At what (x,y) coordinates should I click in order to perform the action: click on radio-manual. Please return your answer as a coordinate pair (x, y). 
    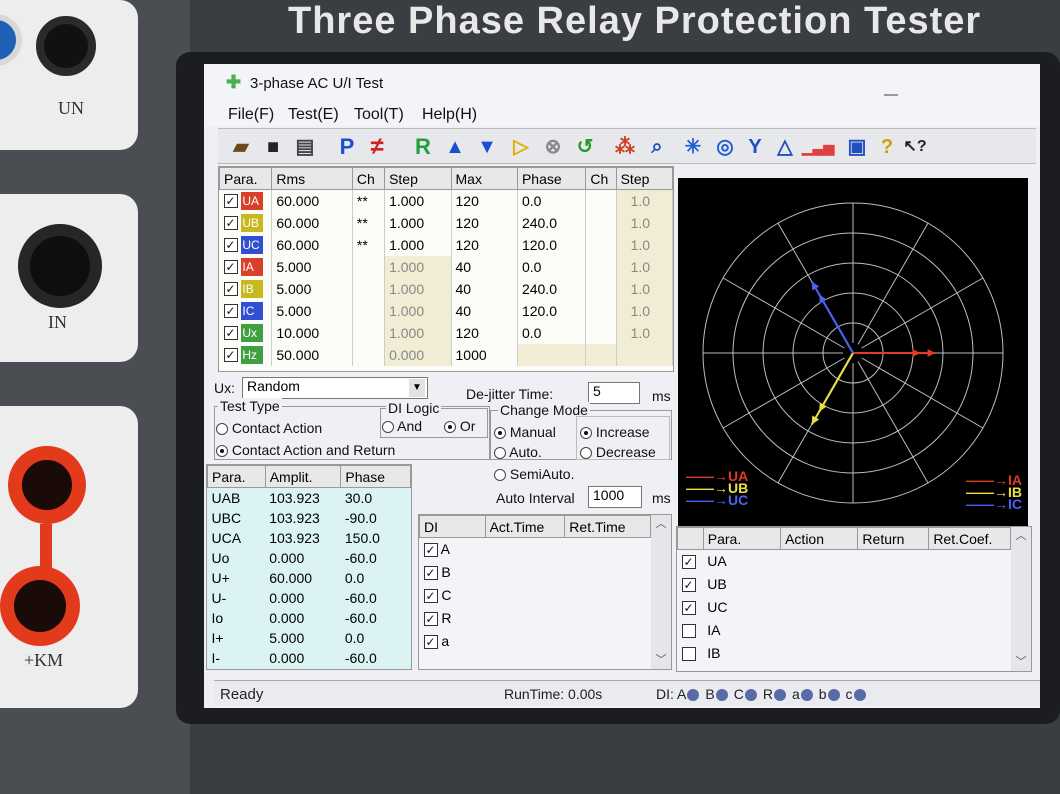
    Looking at the image, I should click on (500, 433).